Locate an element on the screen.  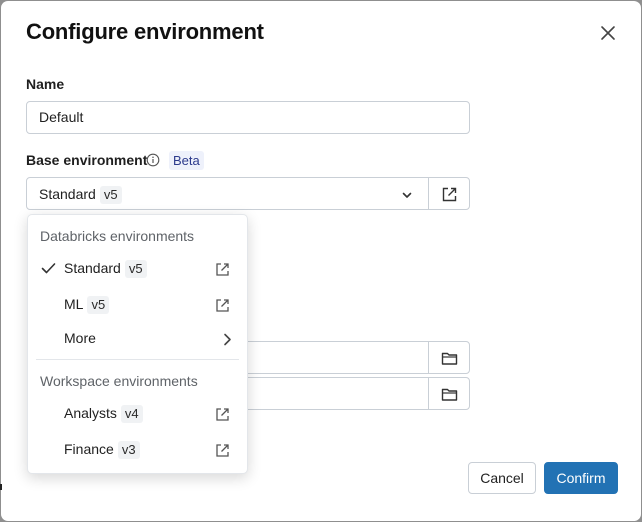
menu-item-name: Standard is located at coordinates (92, 268).